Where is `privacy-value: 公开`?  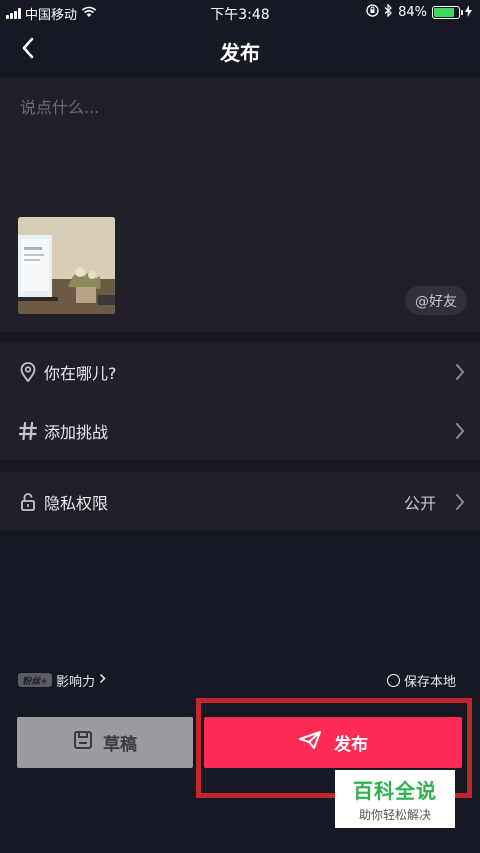
privacy-value: 公开 is located at coordinates (419, 503).